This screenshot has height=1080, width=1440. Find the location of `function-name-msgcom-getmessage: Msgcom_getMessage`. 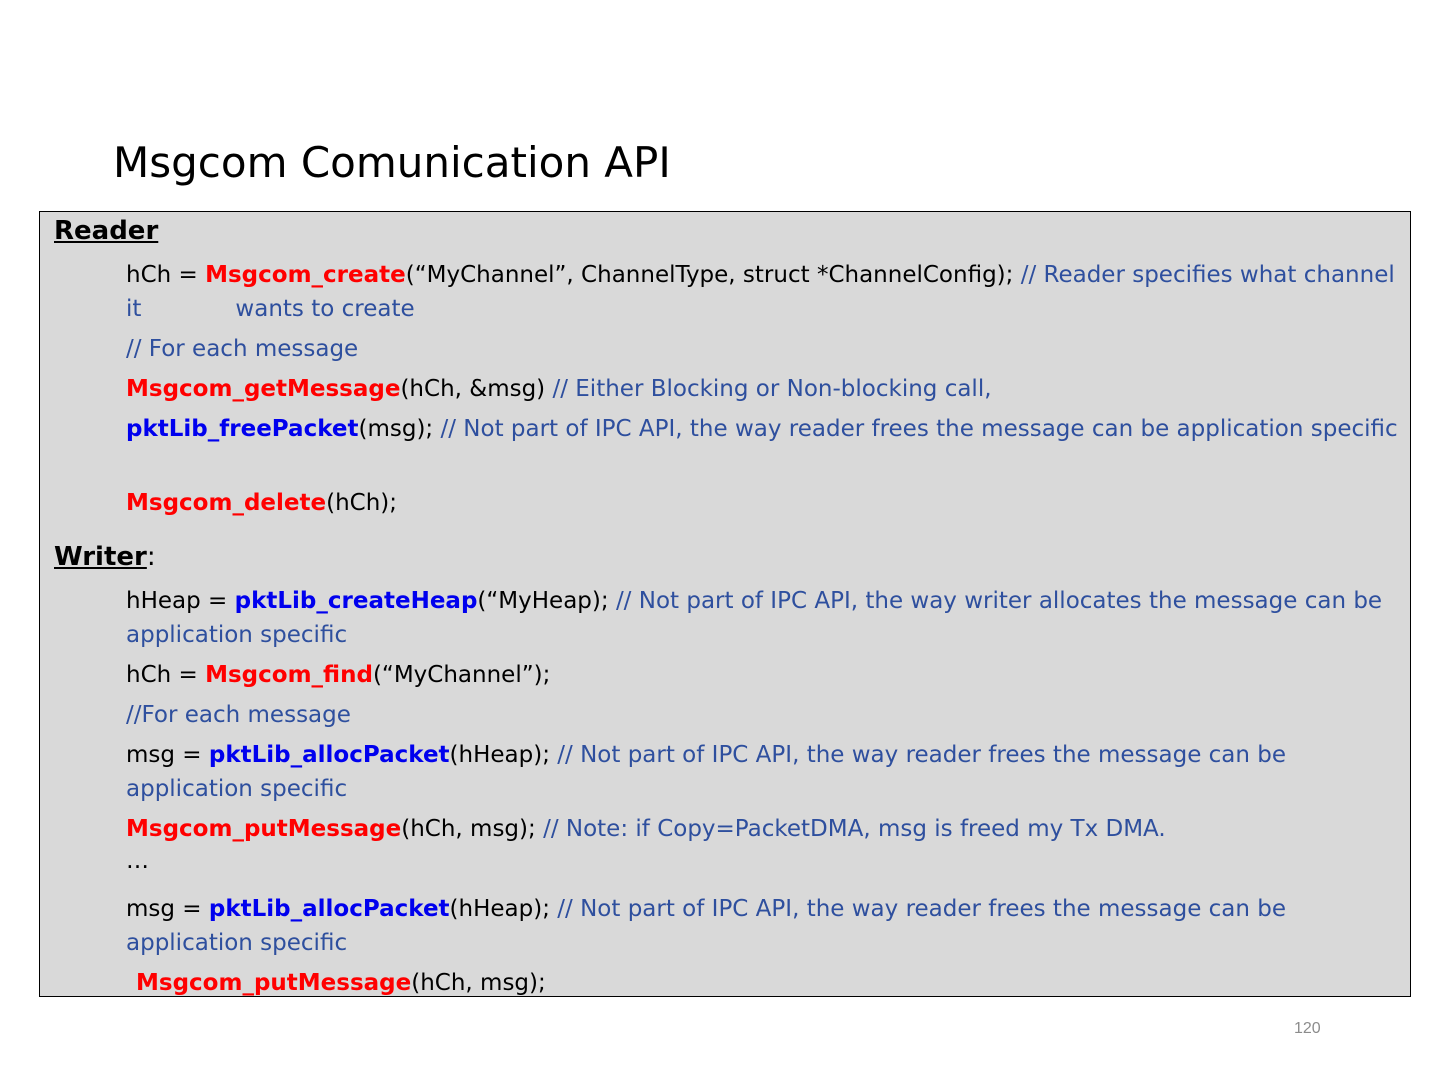

function-name-msgcom-getmessage: Msgcom_getMessage is located at coordinates (263, 389).